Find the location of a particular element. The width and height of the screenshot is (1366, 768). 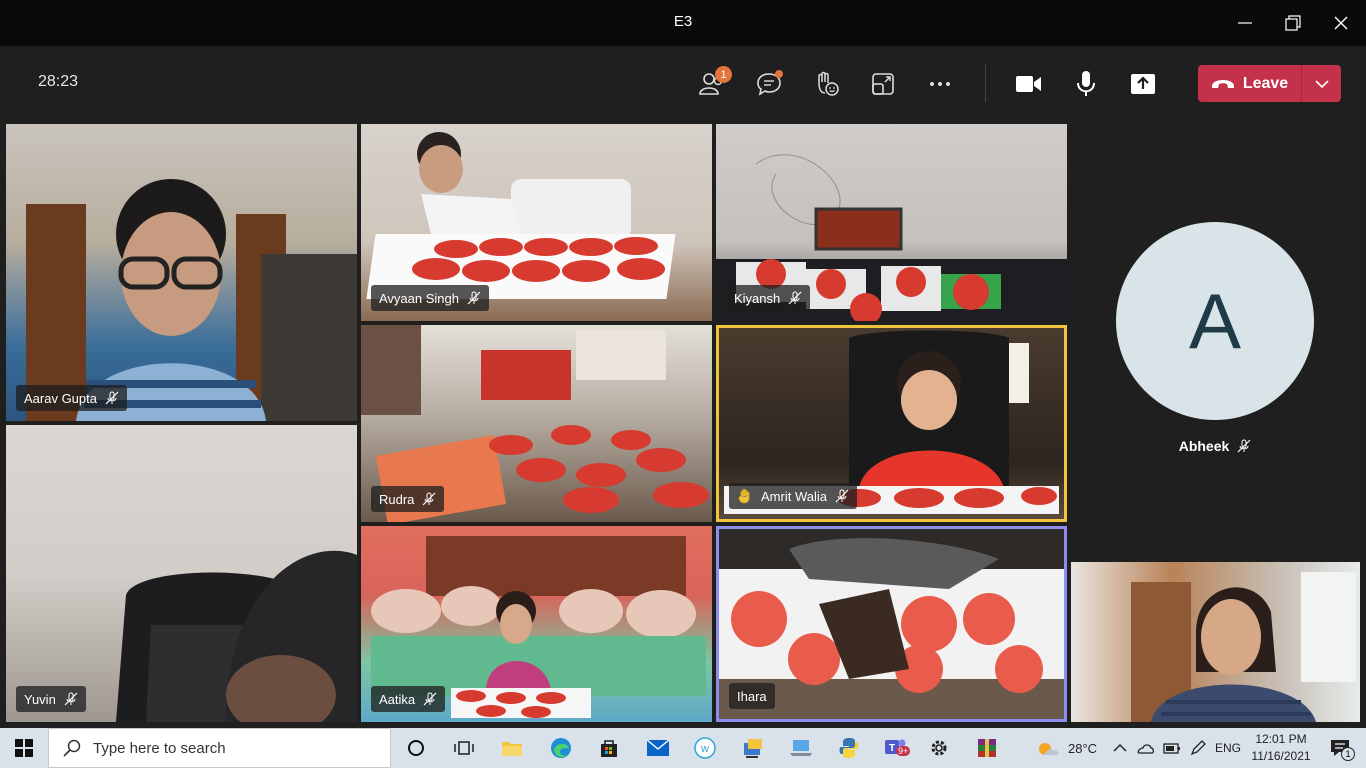

python-app is located at coordinates (849, 748).